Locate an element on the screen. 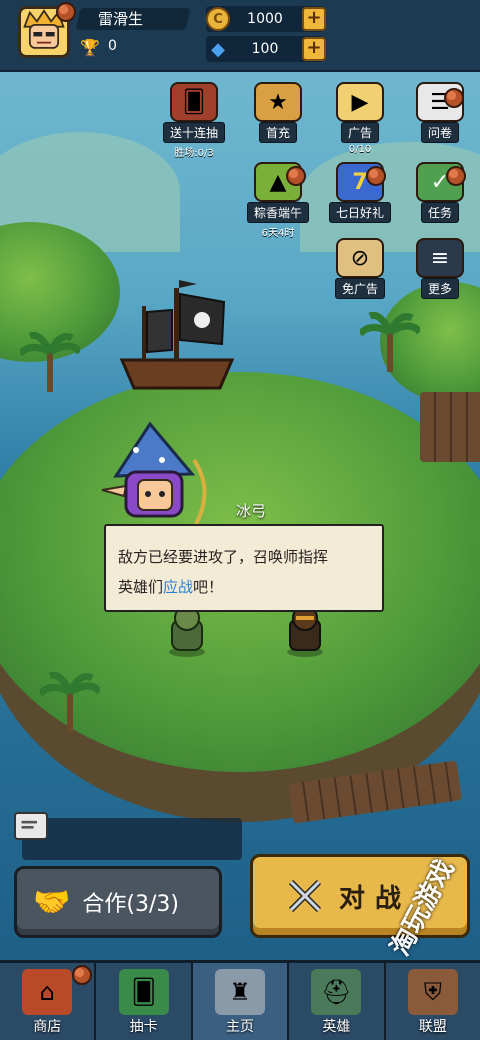 Image resolution: width=480 pixels, height=1040 pixels. ice-bow-mage-icon is located at coordinates (154, 473).